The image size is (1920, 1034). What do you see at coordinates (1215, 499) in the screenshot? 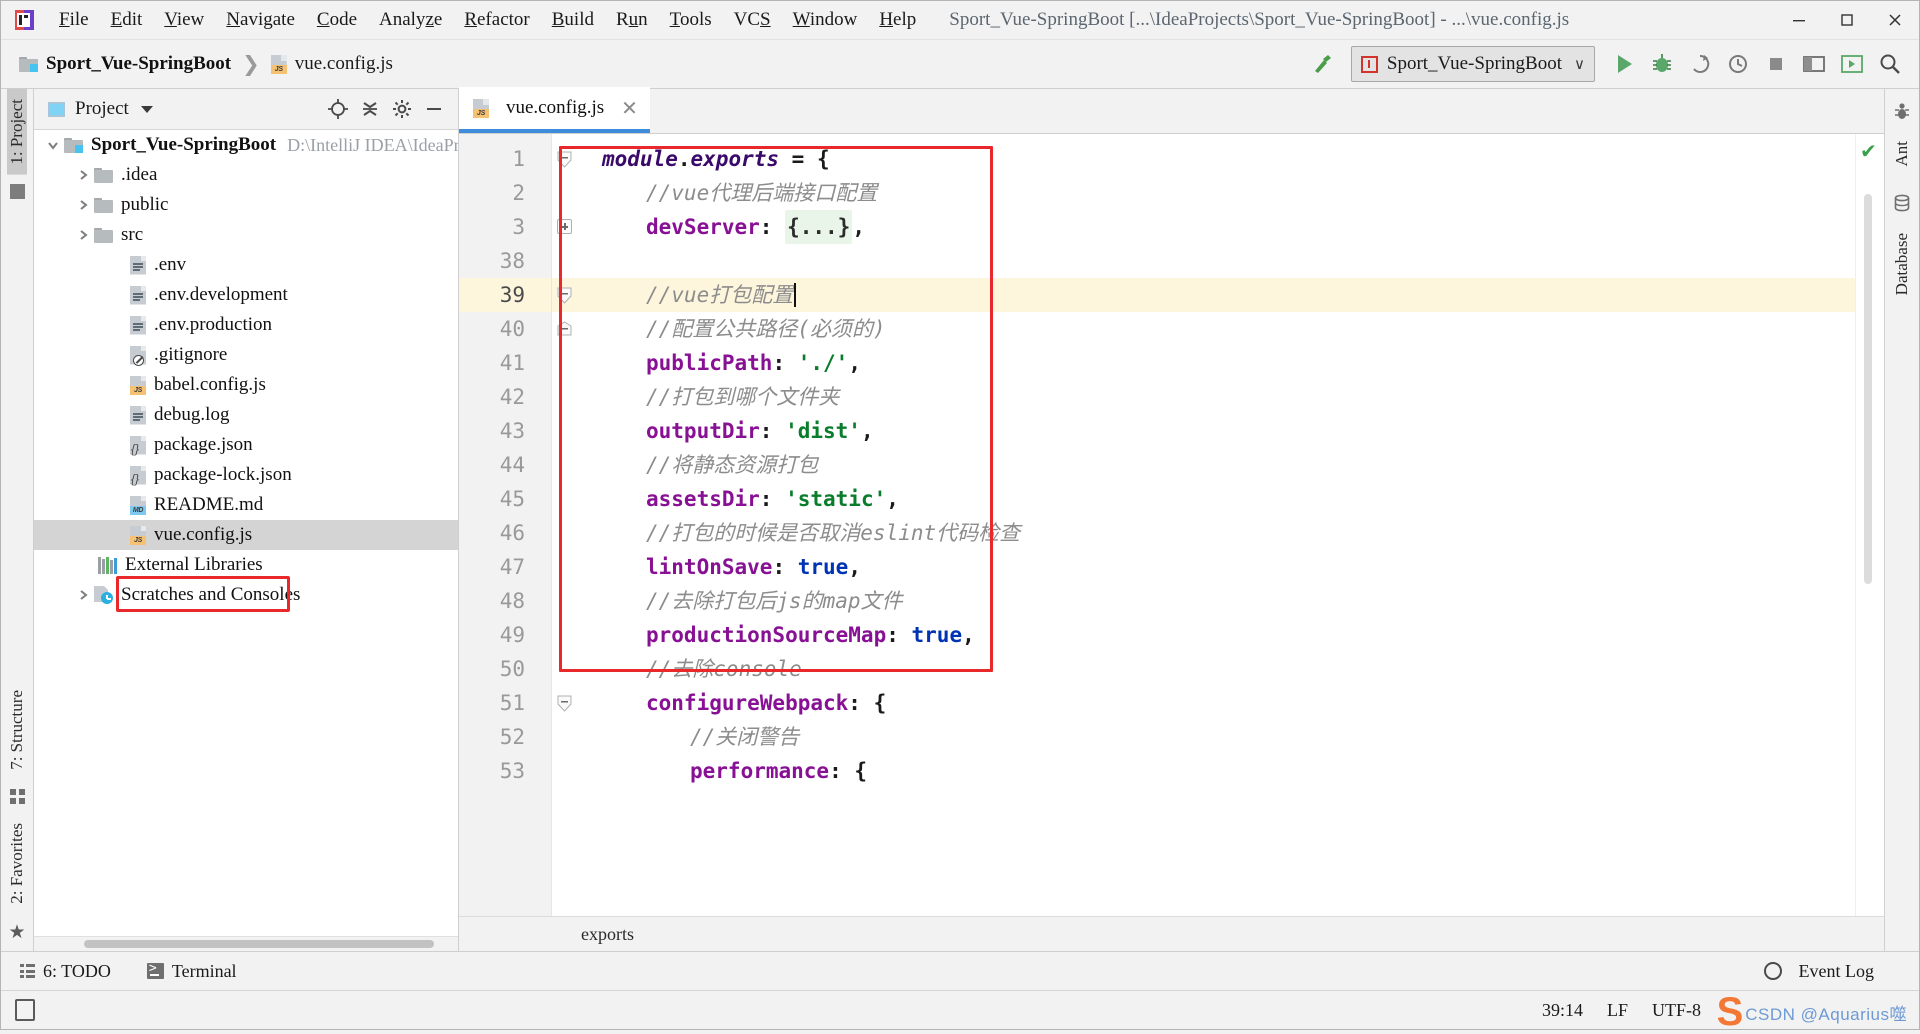
I see `code-line: assetsDir: 'static',` at bounding box center [1215, 499].